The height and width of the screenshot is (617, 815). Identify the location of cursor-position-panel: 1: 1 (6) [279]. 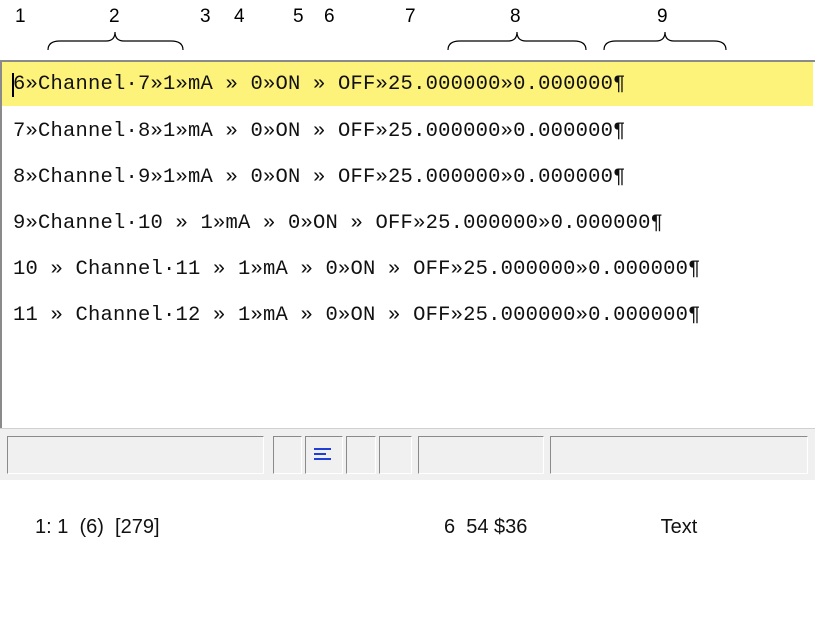
(135, 487).